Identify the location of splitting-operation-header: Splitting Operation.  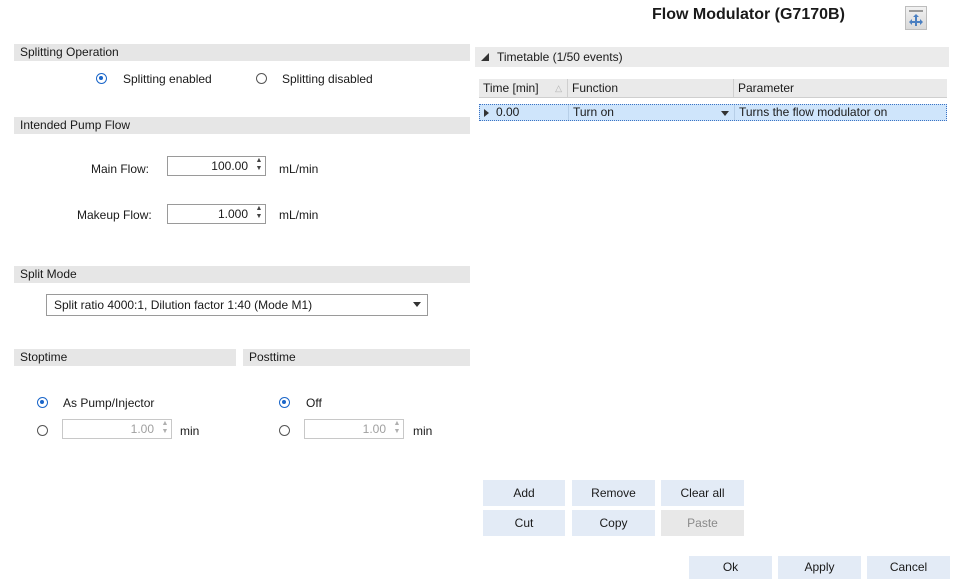
(242, 52).